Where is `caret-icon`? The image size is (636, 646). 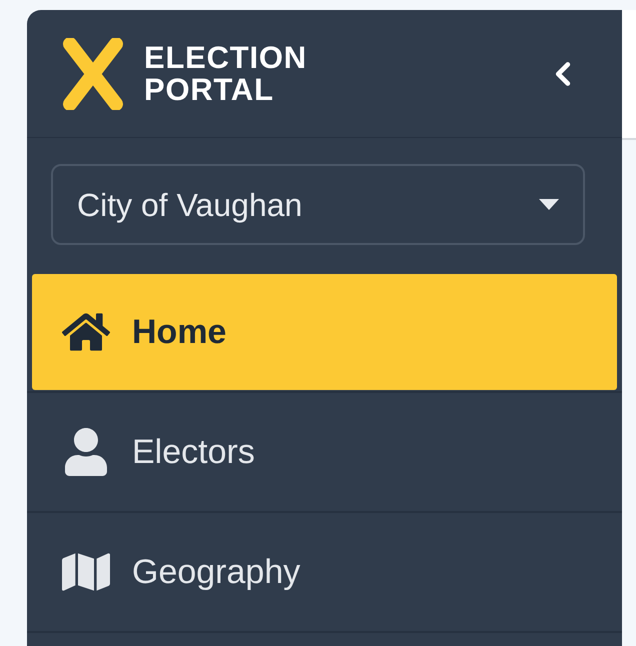 caret-icon is located at coordinates (549, 204).